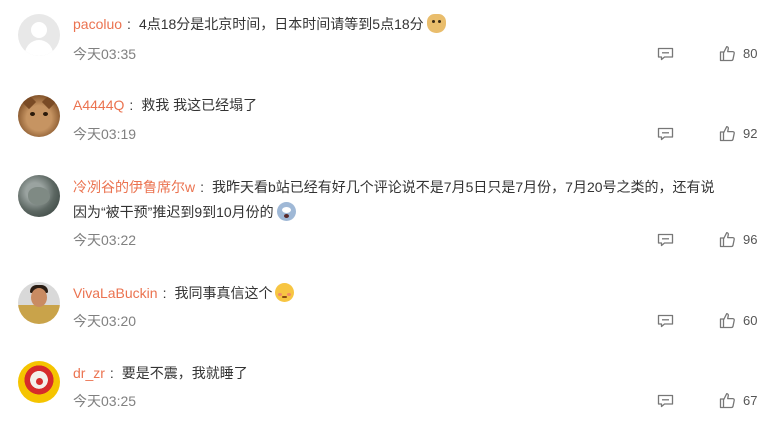 The height and width of the screenshot is (428, 778). What do you see at coordinates (223, 293) in the screenshot?
I see `comment-text: 我同事真信这个` at bounding box center [223, 293].